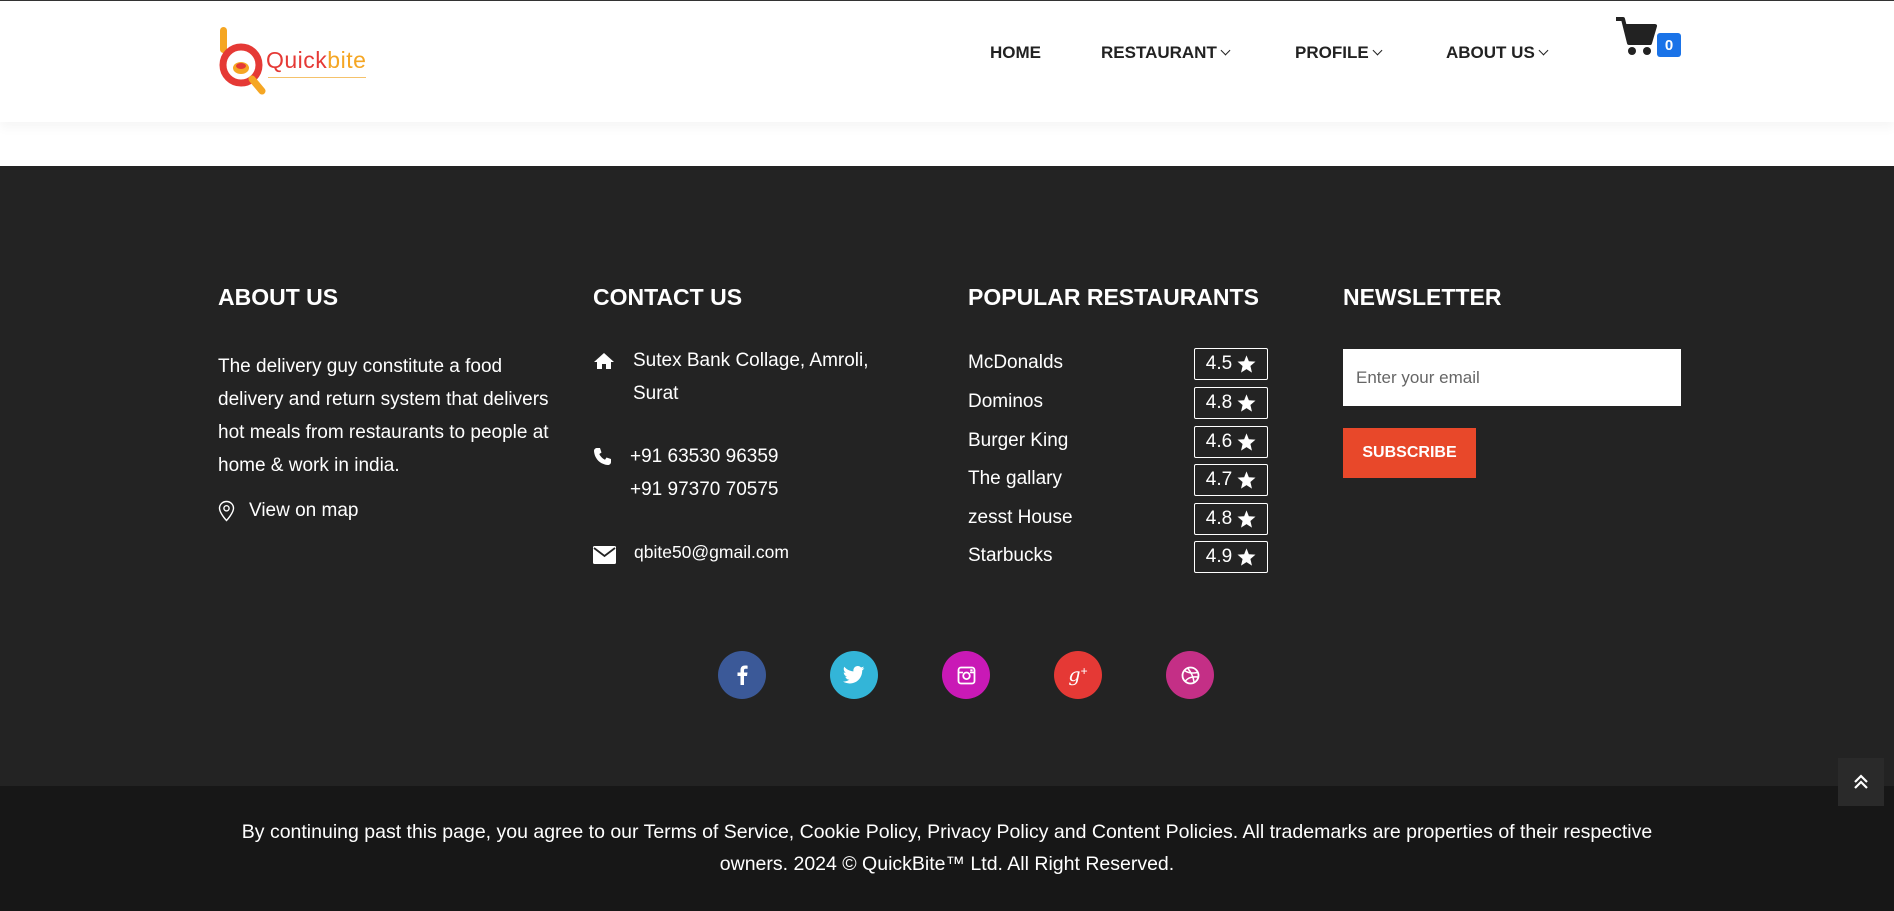 The width and height of the screenshot is (1894, 911). I want to click on rating-badge: 4.5, so click(1231, 364).